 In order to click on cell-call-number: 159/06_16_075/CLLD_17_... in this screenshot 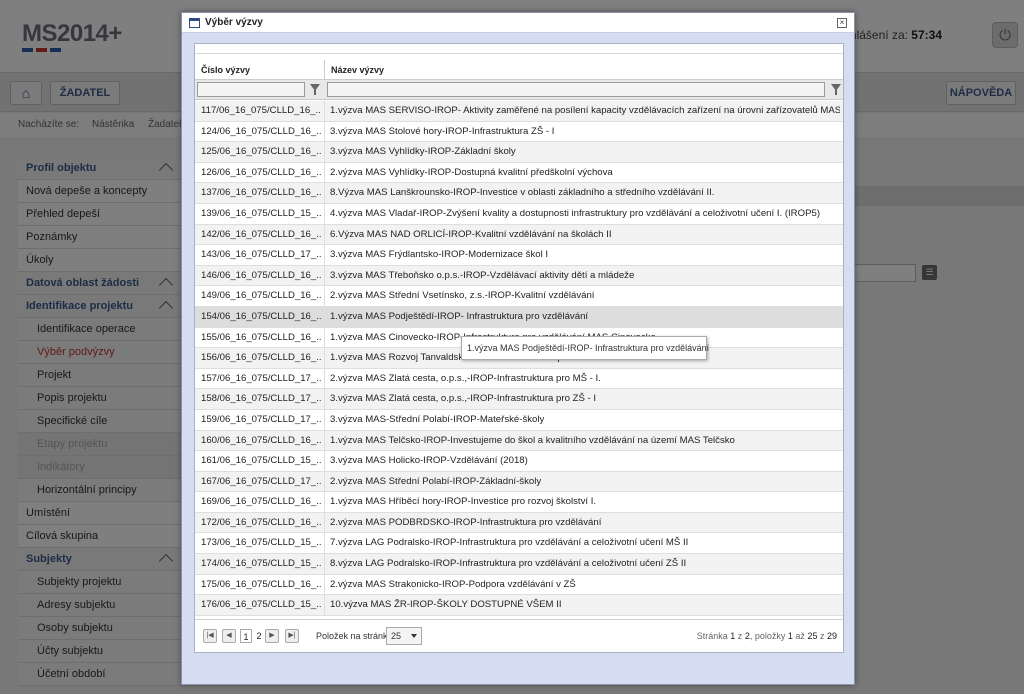, I will do `click(261, 419)`.